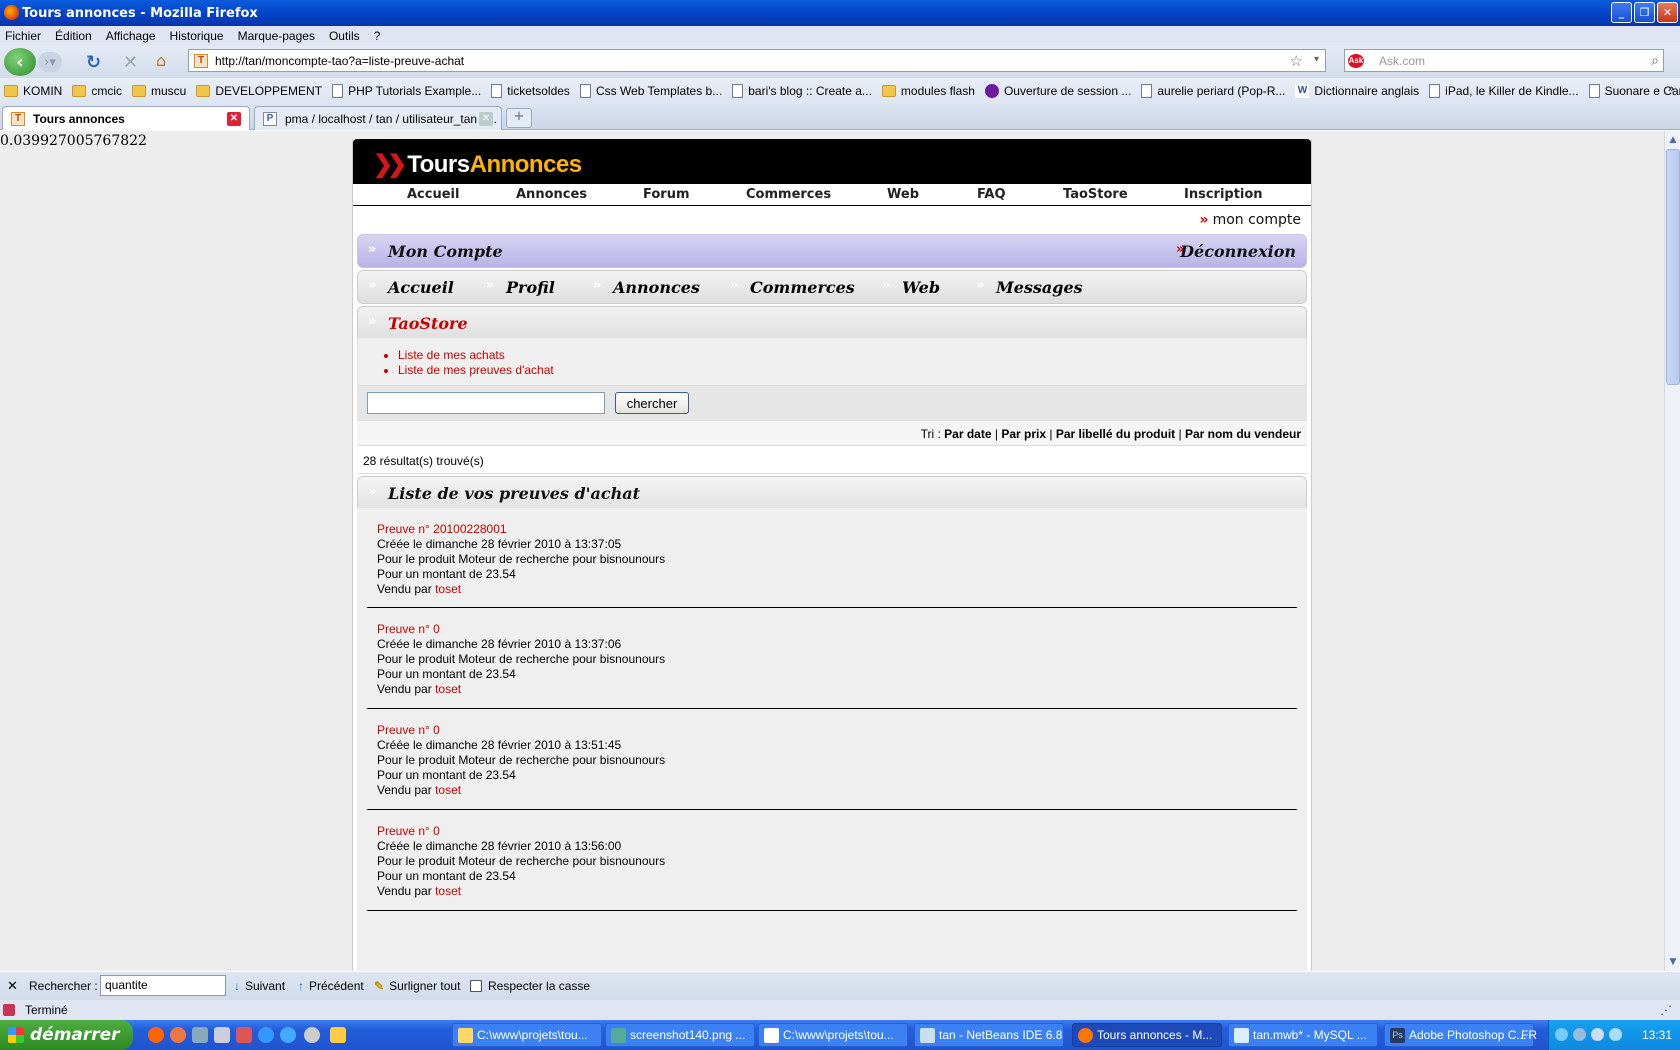 The height and width of the screenshot is (1050, 1680). What do you see at coordinates (338, 1035) in the screenshot?
I see `folder-launch-icon` at bounding box center [338, 1035].